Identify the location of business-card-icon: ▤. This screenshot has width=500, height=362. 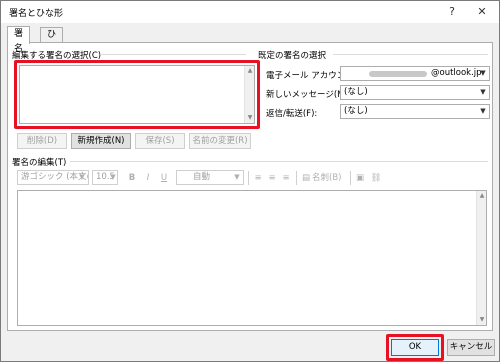
(306, 178).